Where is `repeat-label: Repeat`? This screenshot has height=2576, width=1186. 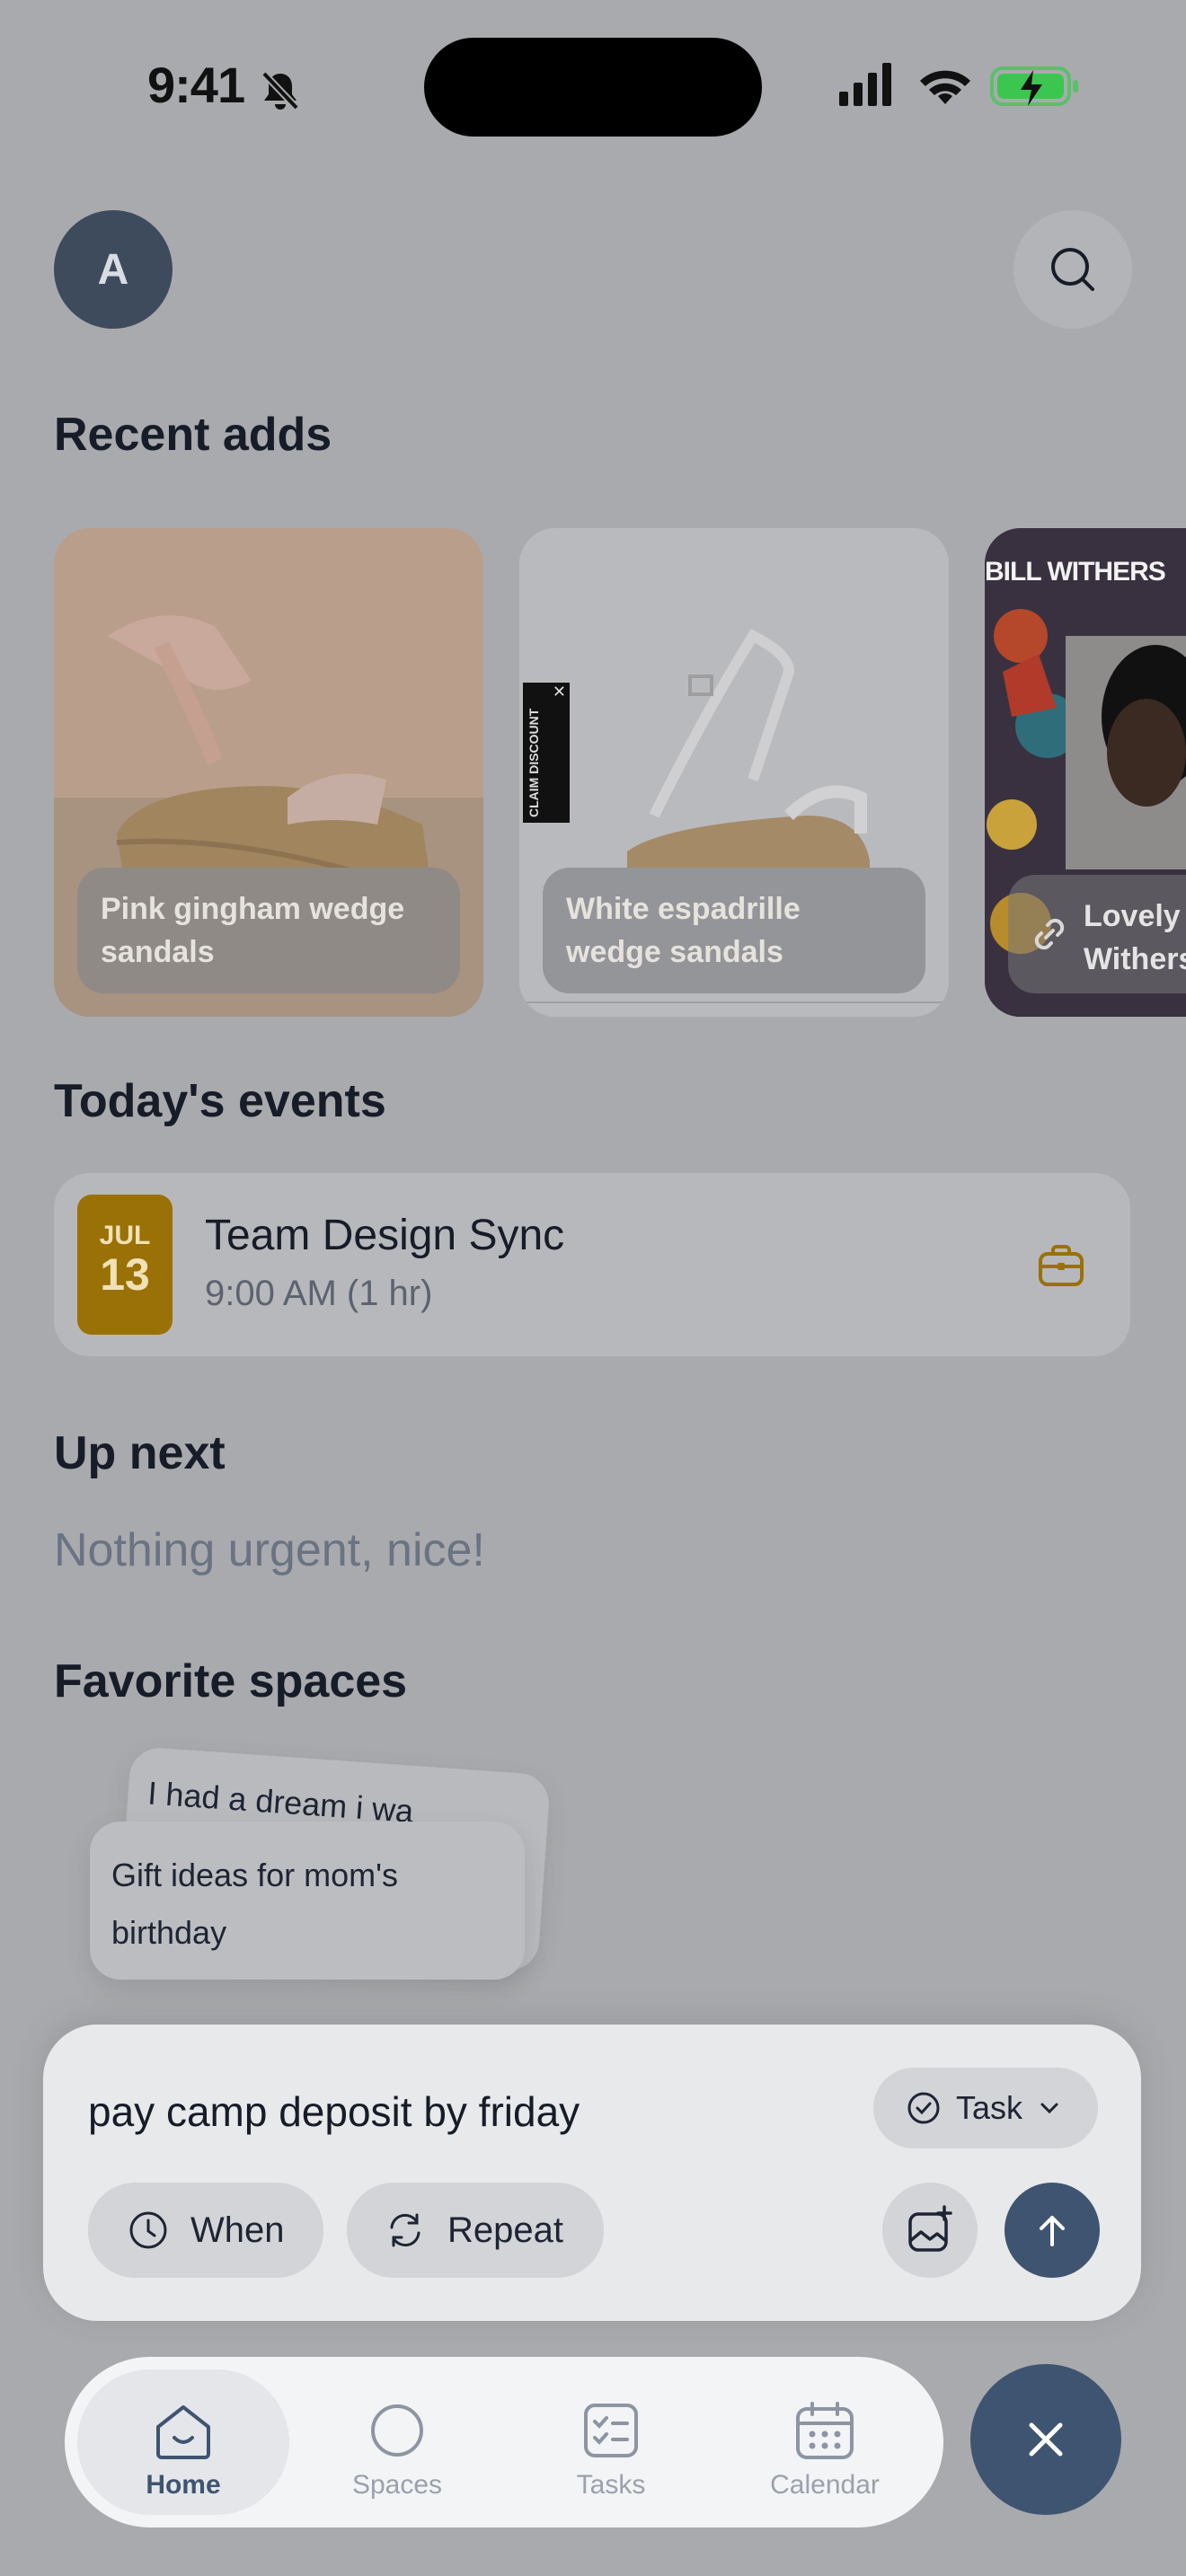
repeat-label: Repeat is located at coordinates (505, 2230).